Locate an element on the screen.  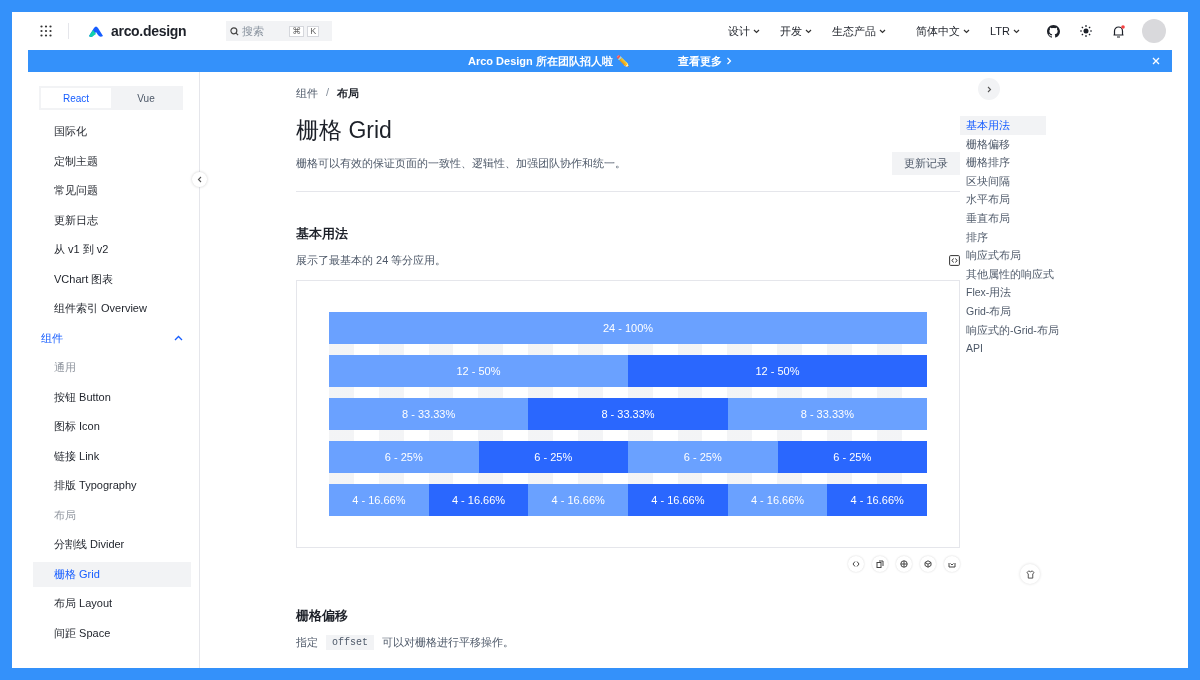
chevron-left-icon is located at coordinates (199, 179).